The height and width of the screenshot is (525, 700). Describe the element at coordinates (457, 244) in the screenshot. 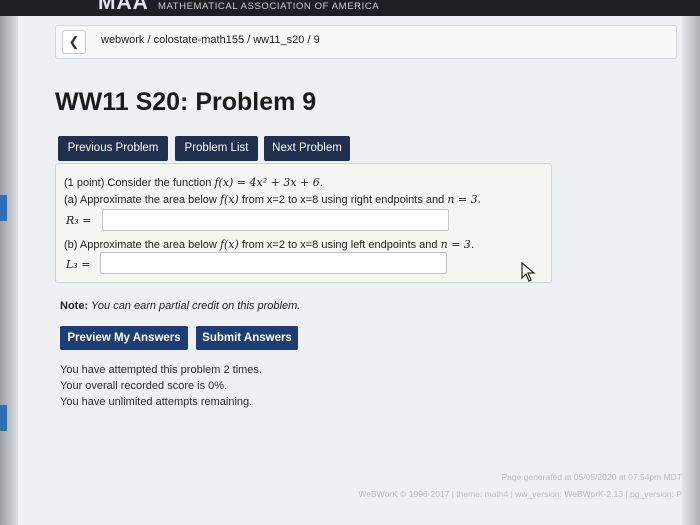

I see `part-b-n: n = 3.` at that location.